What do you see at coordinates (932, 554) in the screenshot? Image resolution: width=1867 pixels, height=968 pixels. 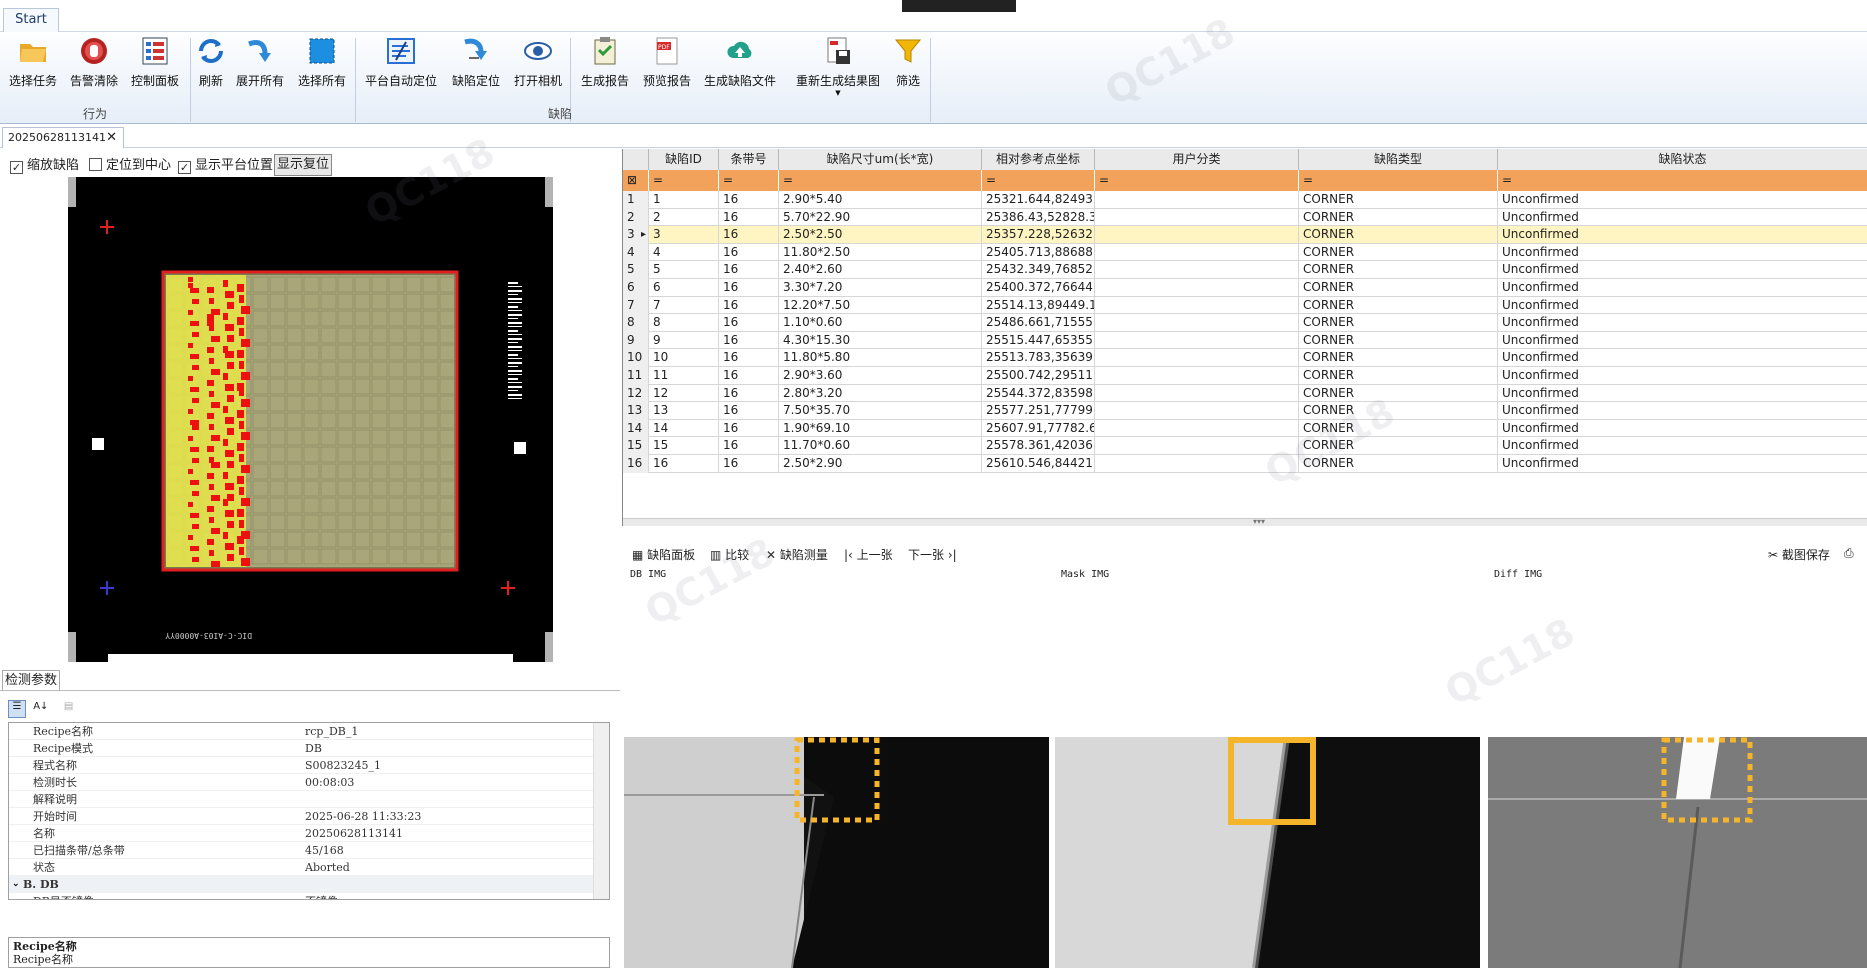 I see `next-image-button: 下一张 ›|` at bounding box center [932, 554].